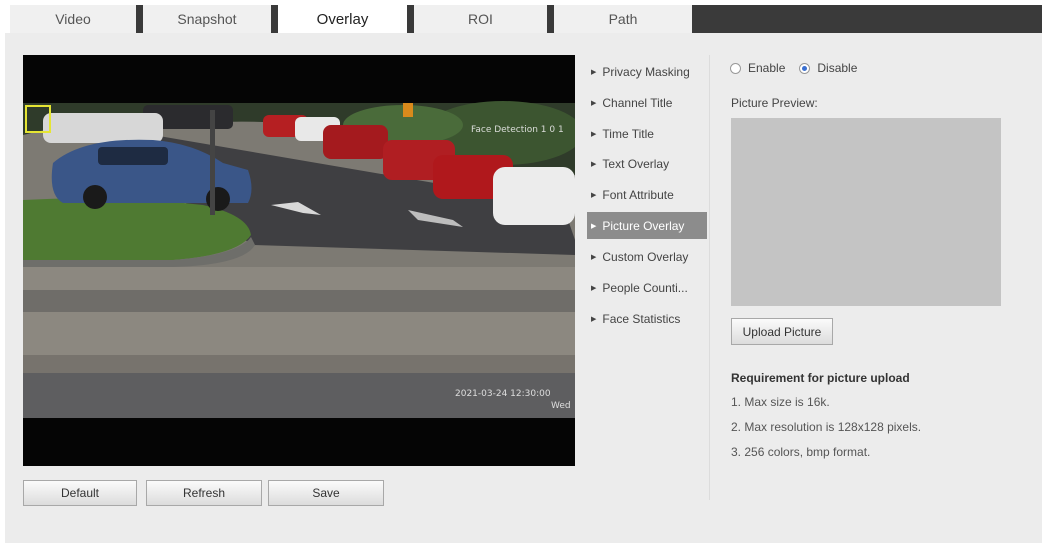 This screenshot has height=551, width=1042. I want to click on tab-overlay: Overlay, so click(346, 19).